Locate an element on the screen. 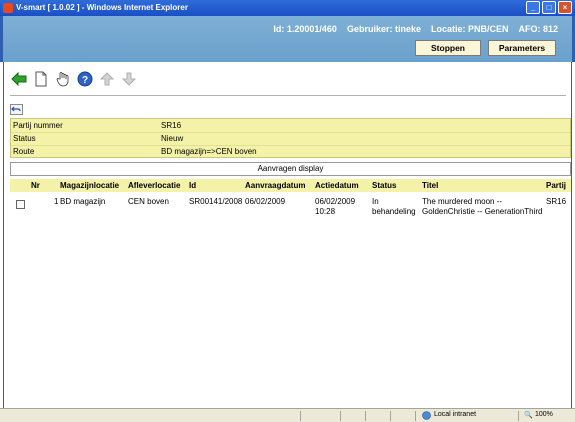  zone-label: Local intranet is located at coordinates (455, 414).